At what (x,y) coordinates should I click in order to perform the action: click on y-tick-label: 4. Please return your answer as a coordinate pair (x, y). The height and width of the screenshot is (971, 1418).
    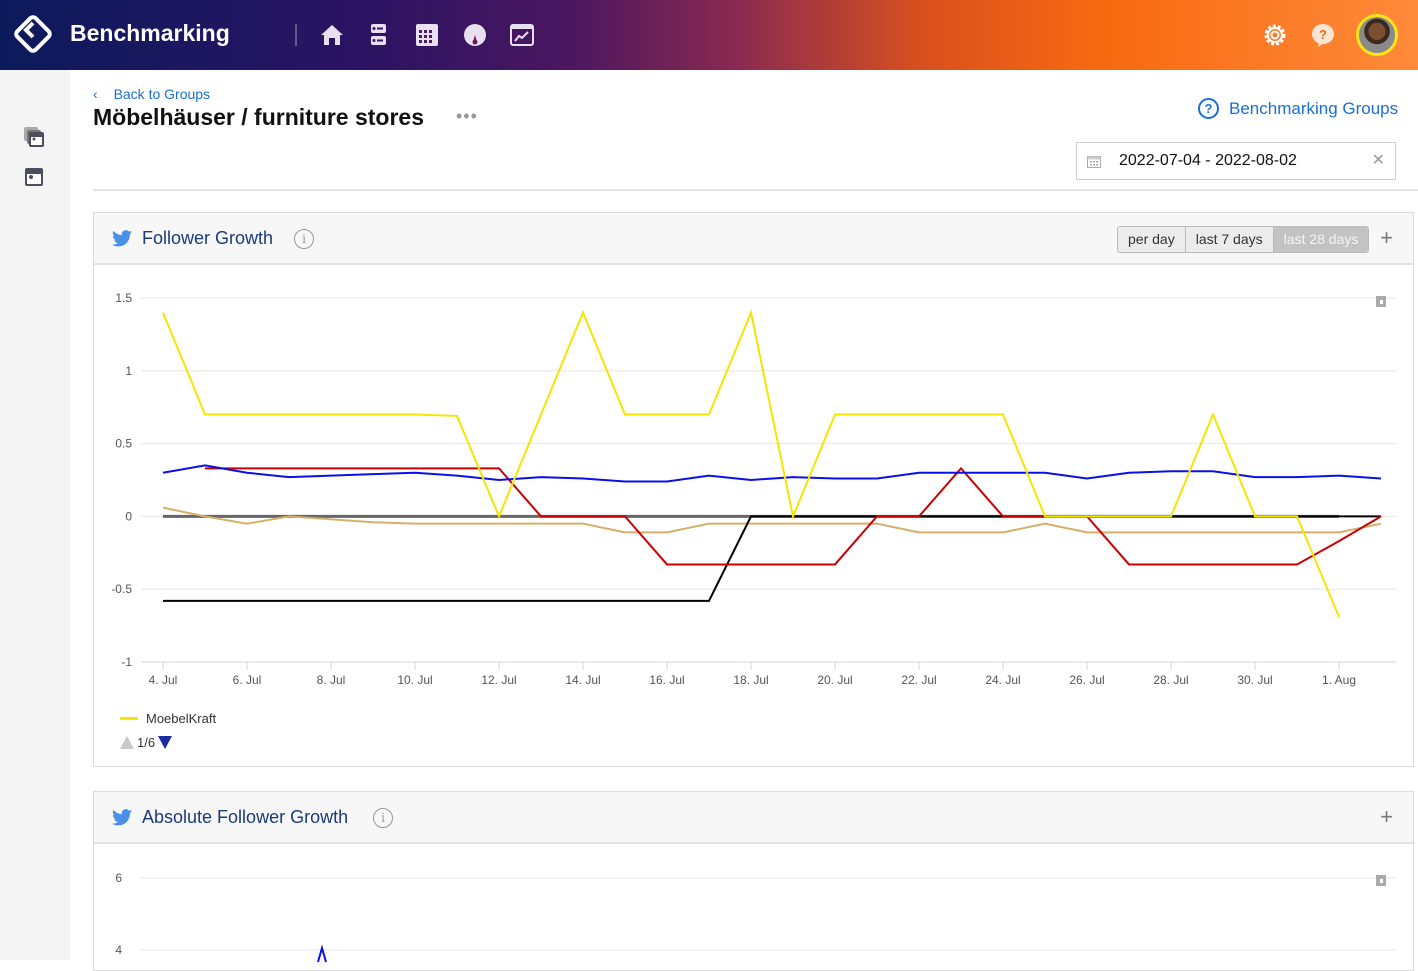
    Looking at the image, I should click on (118, 950).